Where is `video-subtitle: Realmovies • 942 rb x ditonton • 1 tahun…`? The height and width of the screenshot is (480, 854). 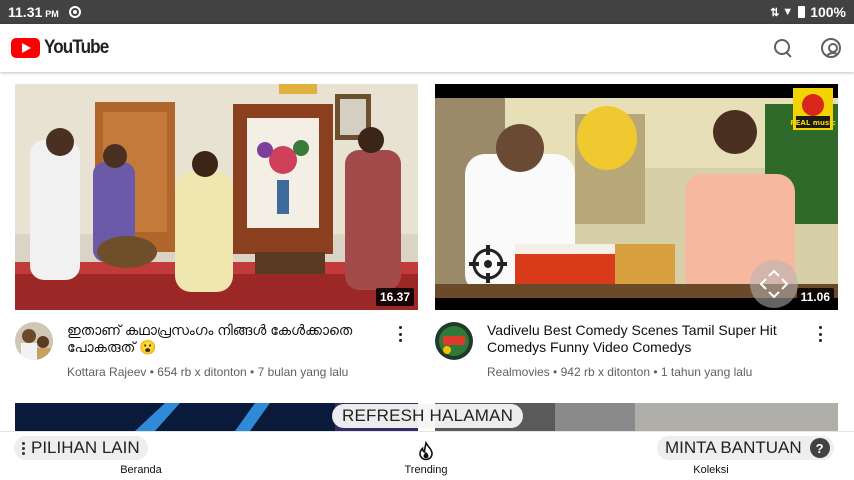 video-subtitle: Realmovies • 942 rb x ditonton • 1 tahun… is located at coordinates (642, 372).